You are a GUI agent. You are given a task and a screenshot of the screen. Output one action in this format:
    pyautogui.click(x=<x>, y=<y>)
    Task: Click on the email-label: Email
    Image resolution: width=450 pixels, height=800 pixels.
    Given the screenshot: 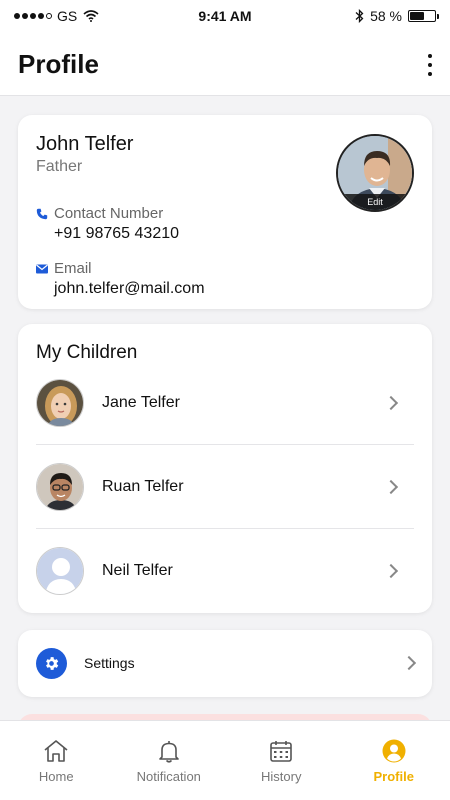 What is the action you would take?
    pyautogui.click(x=73, y=268)
    